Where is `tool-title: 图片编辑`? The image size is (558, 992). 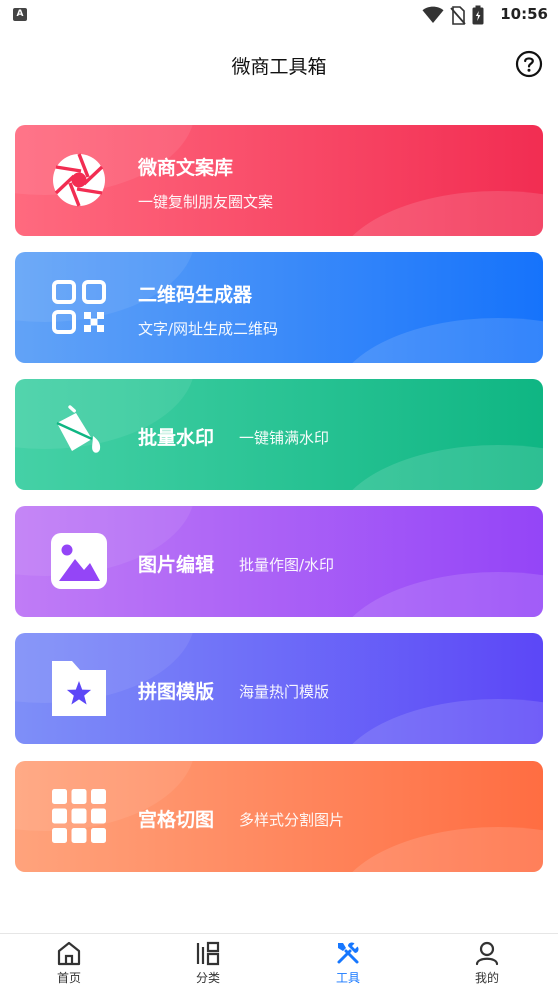 tool-title: 图片编辑 is located at coordinates (176, 565).